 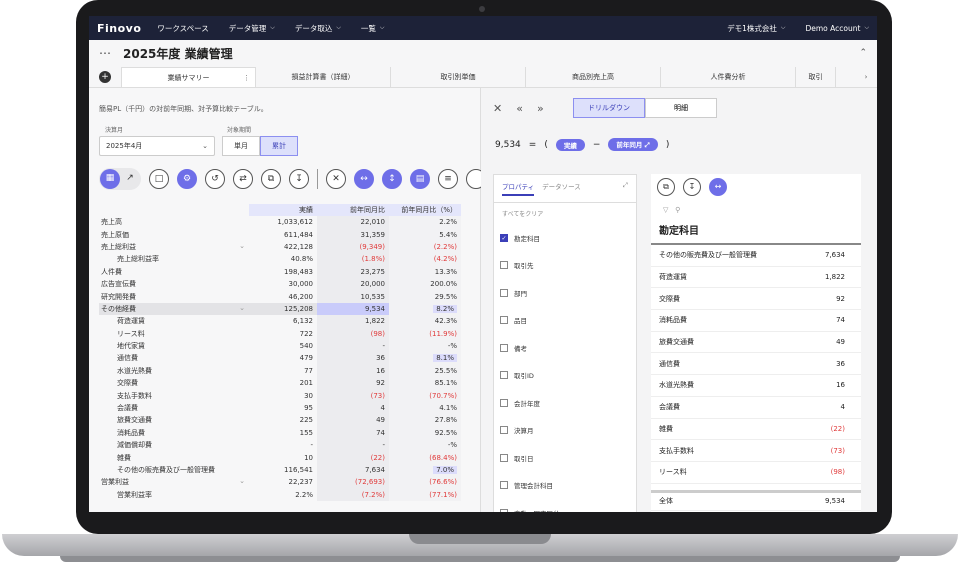 What do you see at coordinates (425, 234) in the screenshot?
I see `cell-prev-ratio: 5.4%` at bounding box center [425, 234].